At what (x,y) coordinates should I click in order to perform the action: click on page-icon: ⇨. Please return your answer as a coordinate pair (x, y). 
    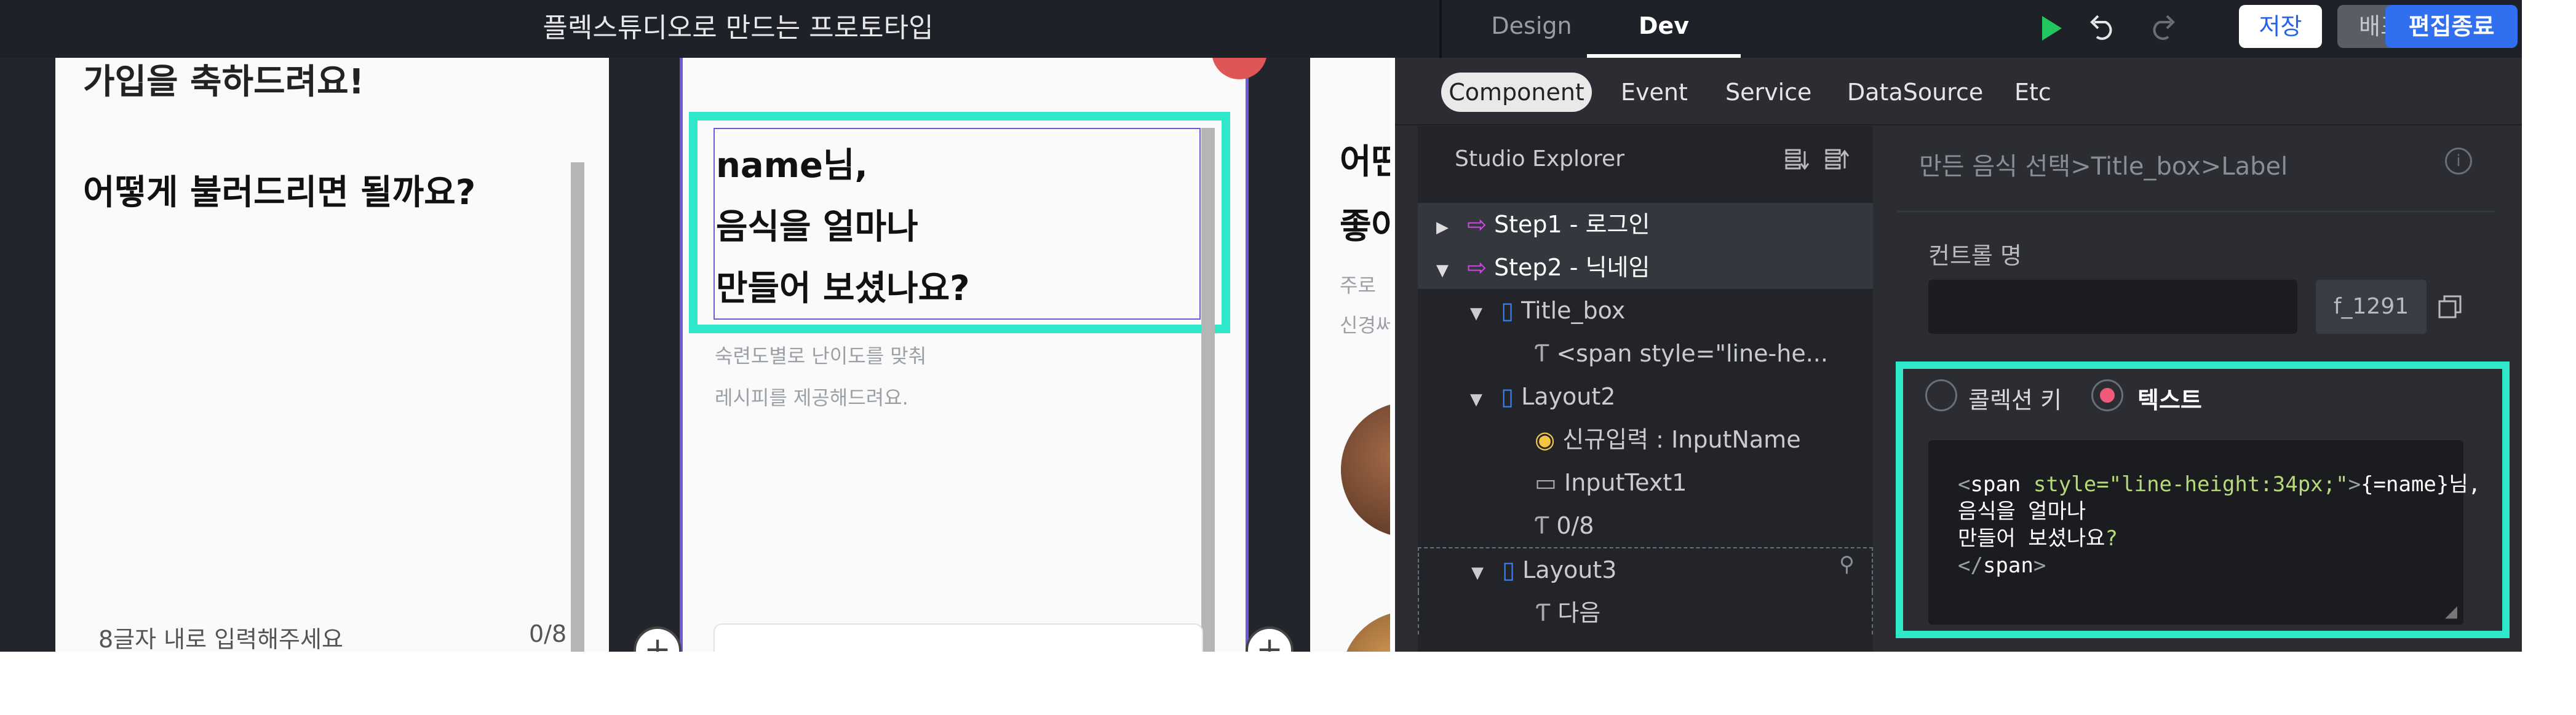
    Looking at the image, I should click on (1477, 224).